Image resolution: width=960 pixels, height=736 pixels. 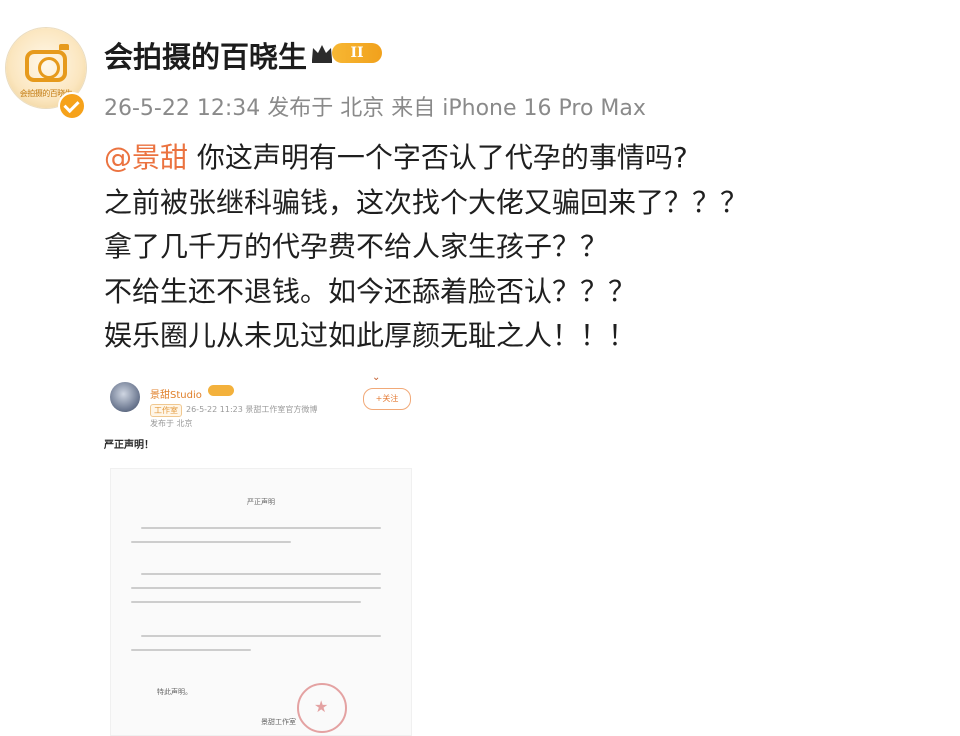 What do you see at coordinates (278, 722) in the screenshot?
I see `doc-org-text: 景甜工作室` at bounding box center [278, 722].